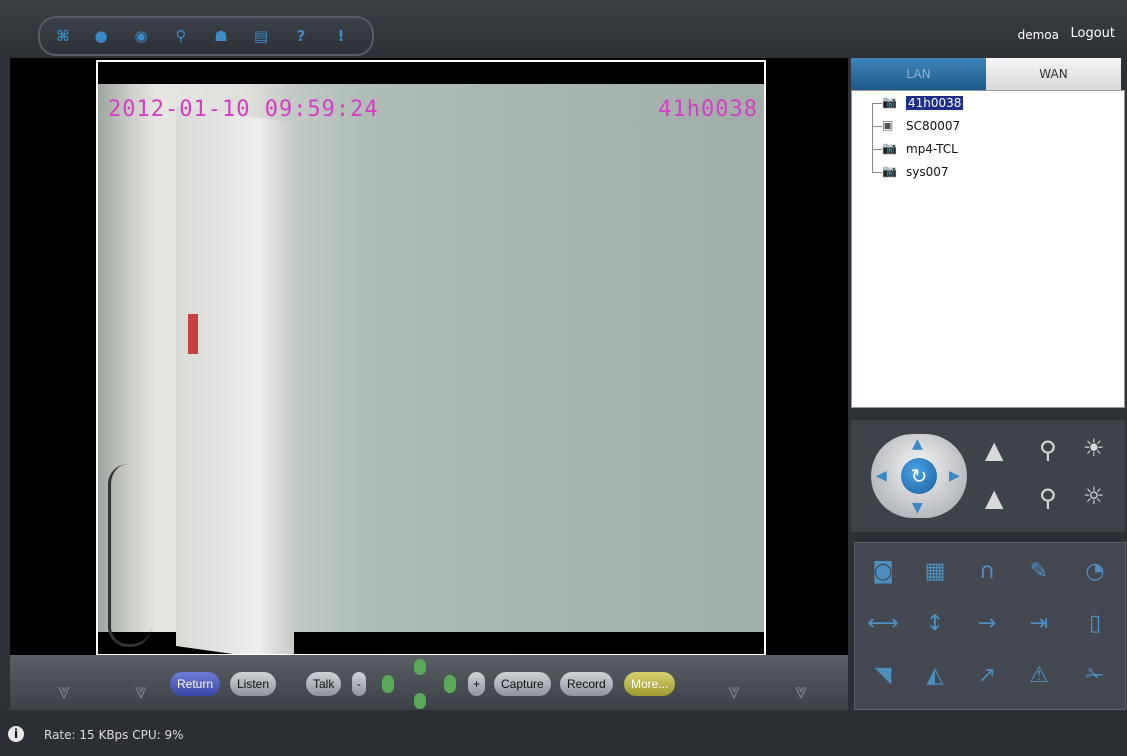 The image size is (1127, 756). What do you see at coordinates (181, 36) in the screenshot?
I see `search-icon: ⚲` at bounding box center [181, 36].